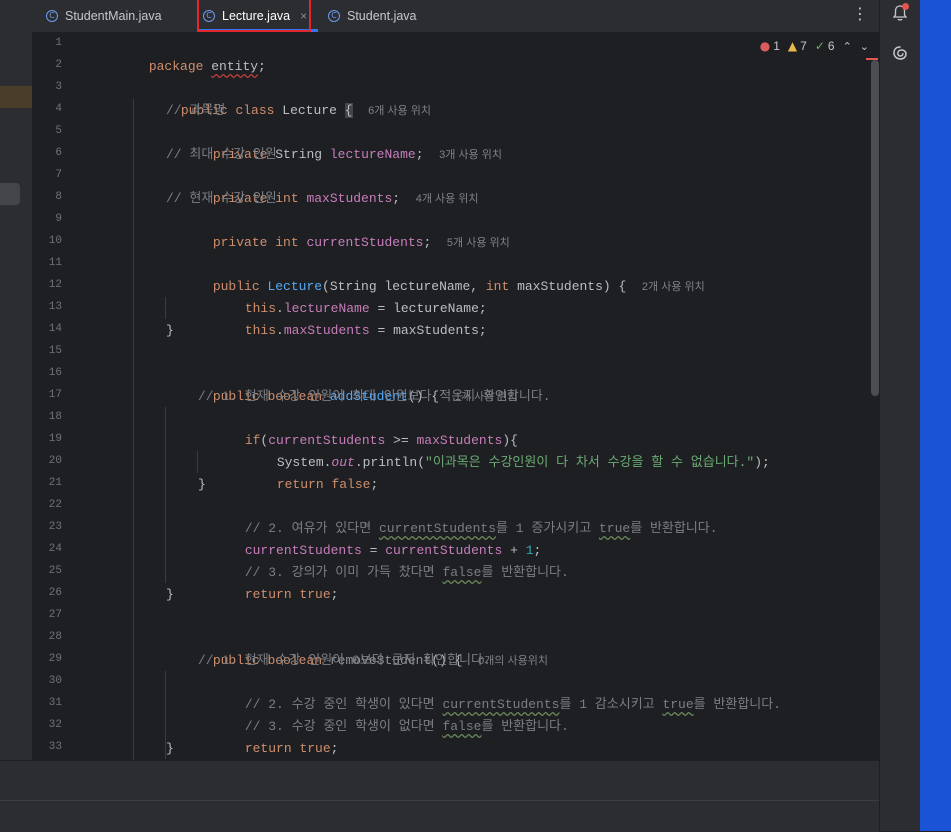 Image resolution: width=951 pixels, height=832 pixels. What do you see at coordinates (875, 228) in the screenshot?
I see `vertical-scrollbar` at bounding box center [875, 228].